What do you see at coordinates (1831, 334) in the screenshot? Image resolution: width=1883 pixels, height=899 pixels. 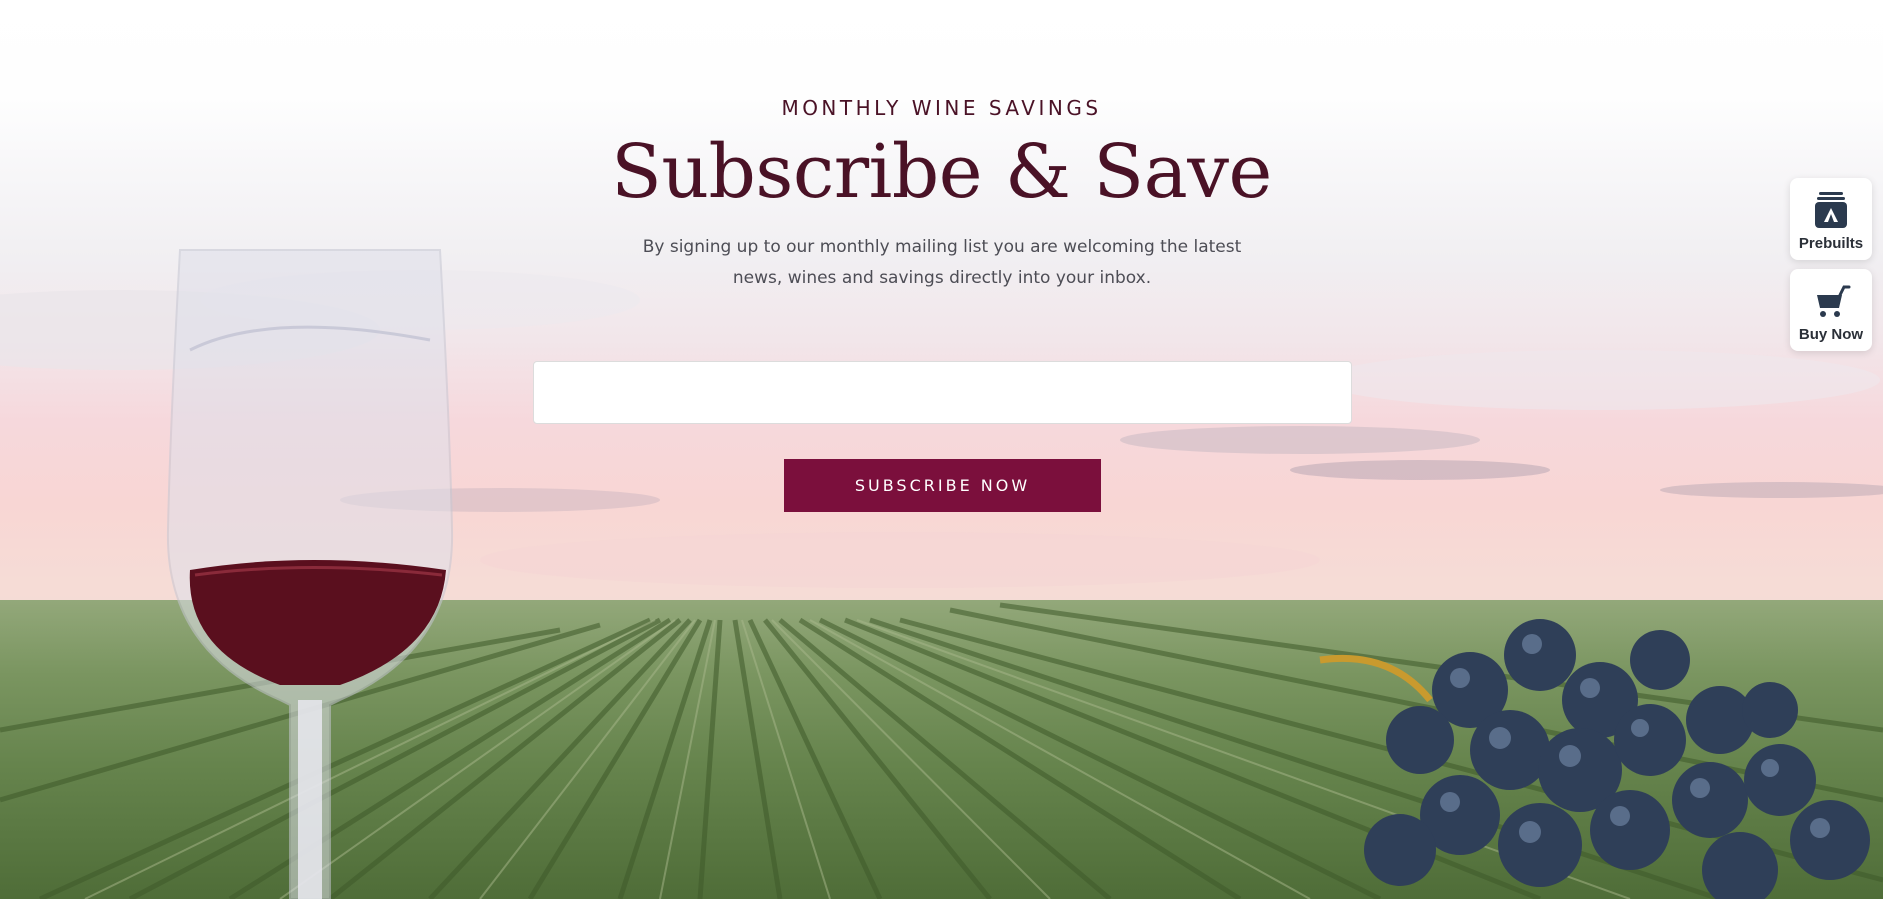 I see `buy-now-label: Buy Now` at bounding box center [1831, 334].